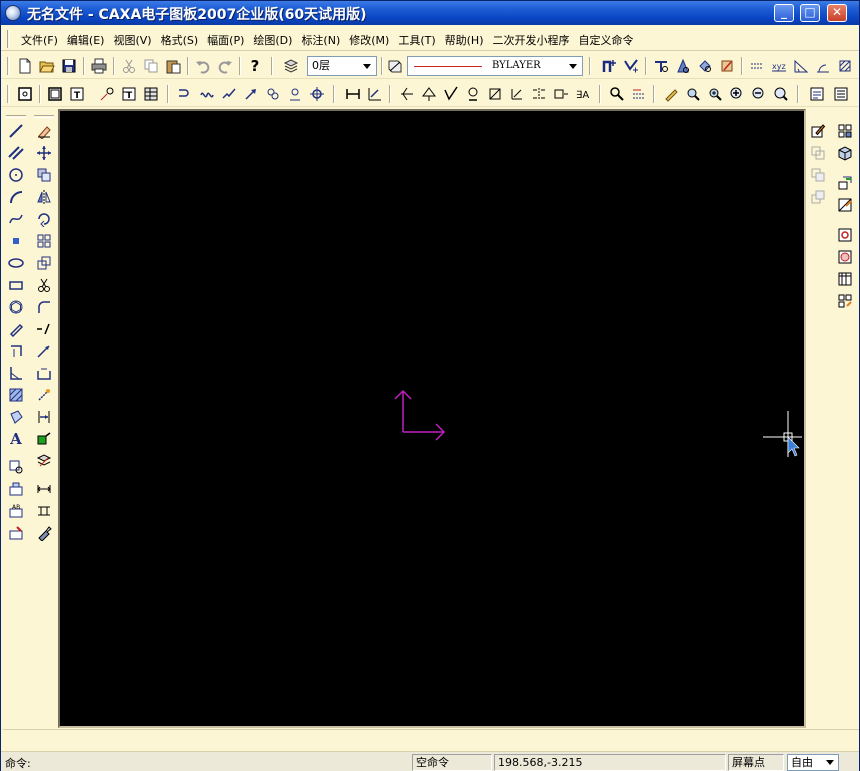 The width and height of the screenshot is (860, 771). Describe the element at coordinates (16, 241) in the screenshot. I see `point-icon` at that location.